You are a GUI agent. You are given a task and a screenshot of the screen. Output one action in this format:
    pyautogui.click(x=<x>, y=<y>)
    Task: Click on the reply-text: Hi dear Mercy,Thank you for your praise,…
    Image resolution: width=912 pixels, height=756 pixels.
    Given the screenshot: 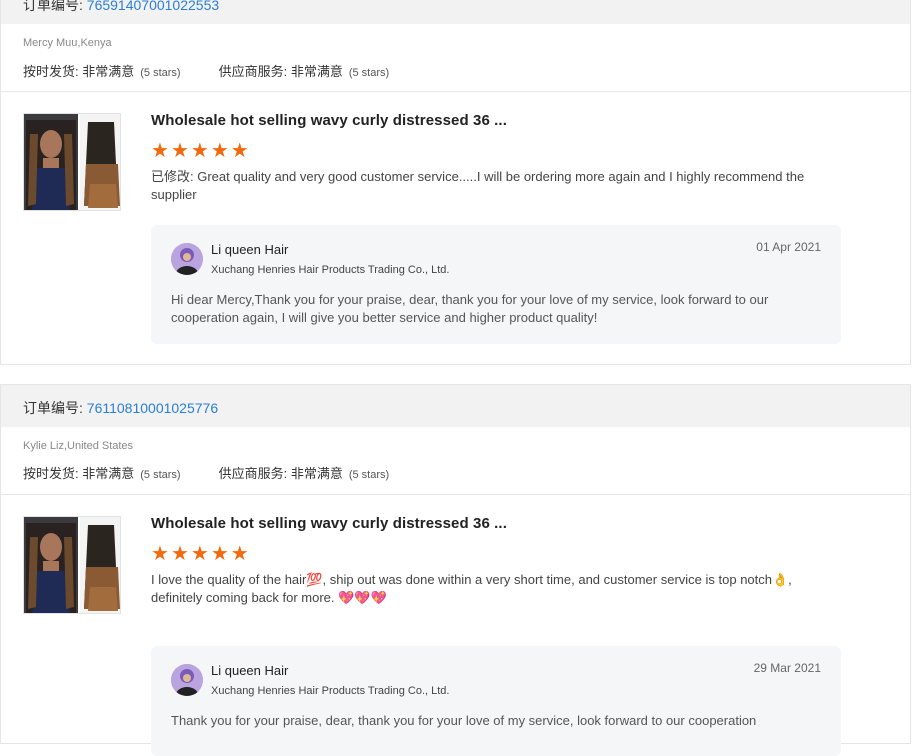 What is the action you would take?
    pyautogui.click(x=470, y=308)
    